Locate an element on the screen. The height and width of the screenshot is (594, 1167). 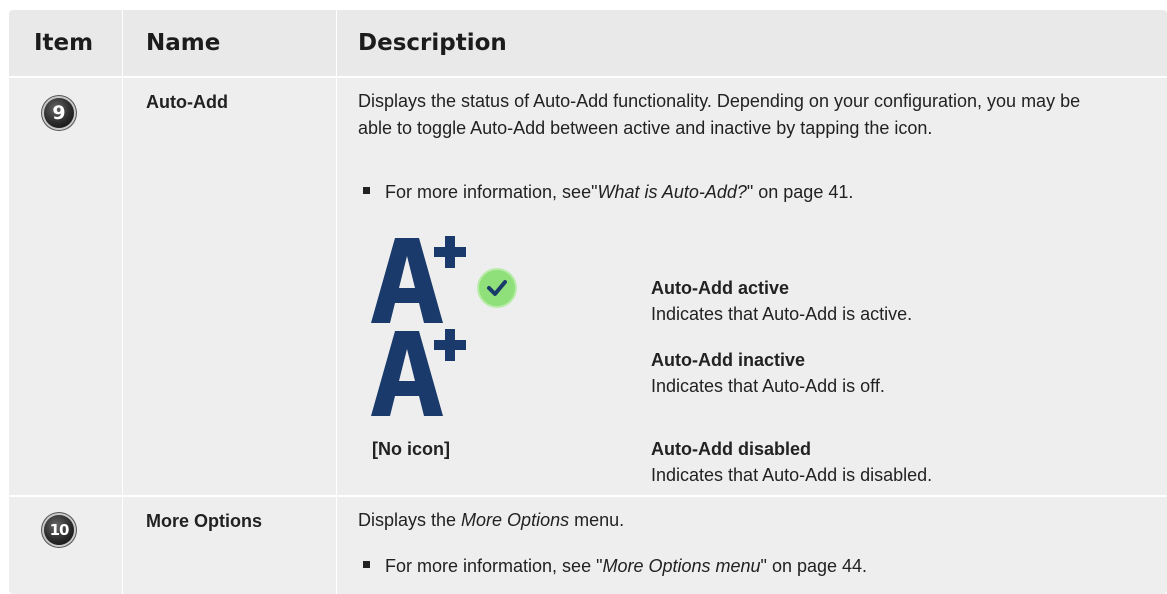
auto-add-active-icon is located at coordinates (444, 279).